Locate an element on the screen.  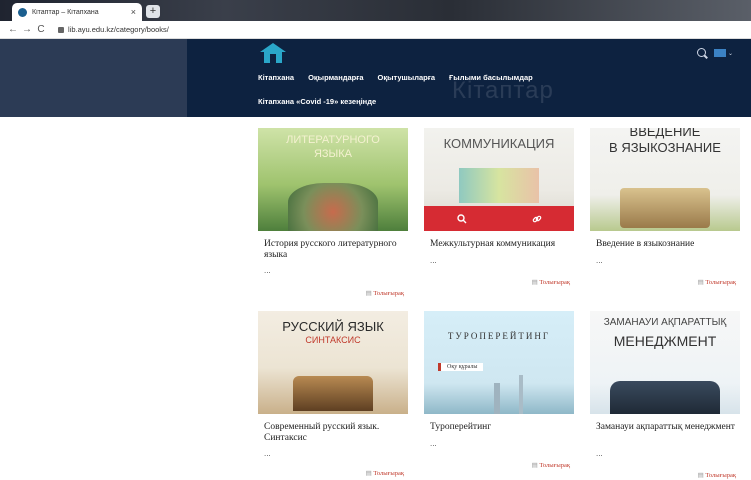
browser-toolbar: ← → C lib.ayu.edu.kz/category/books/ is located at coordinates (375, 30).